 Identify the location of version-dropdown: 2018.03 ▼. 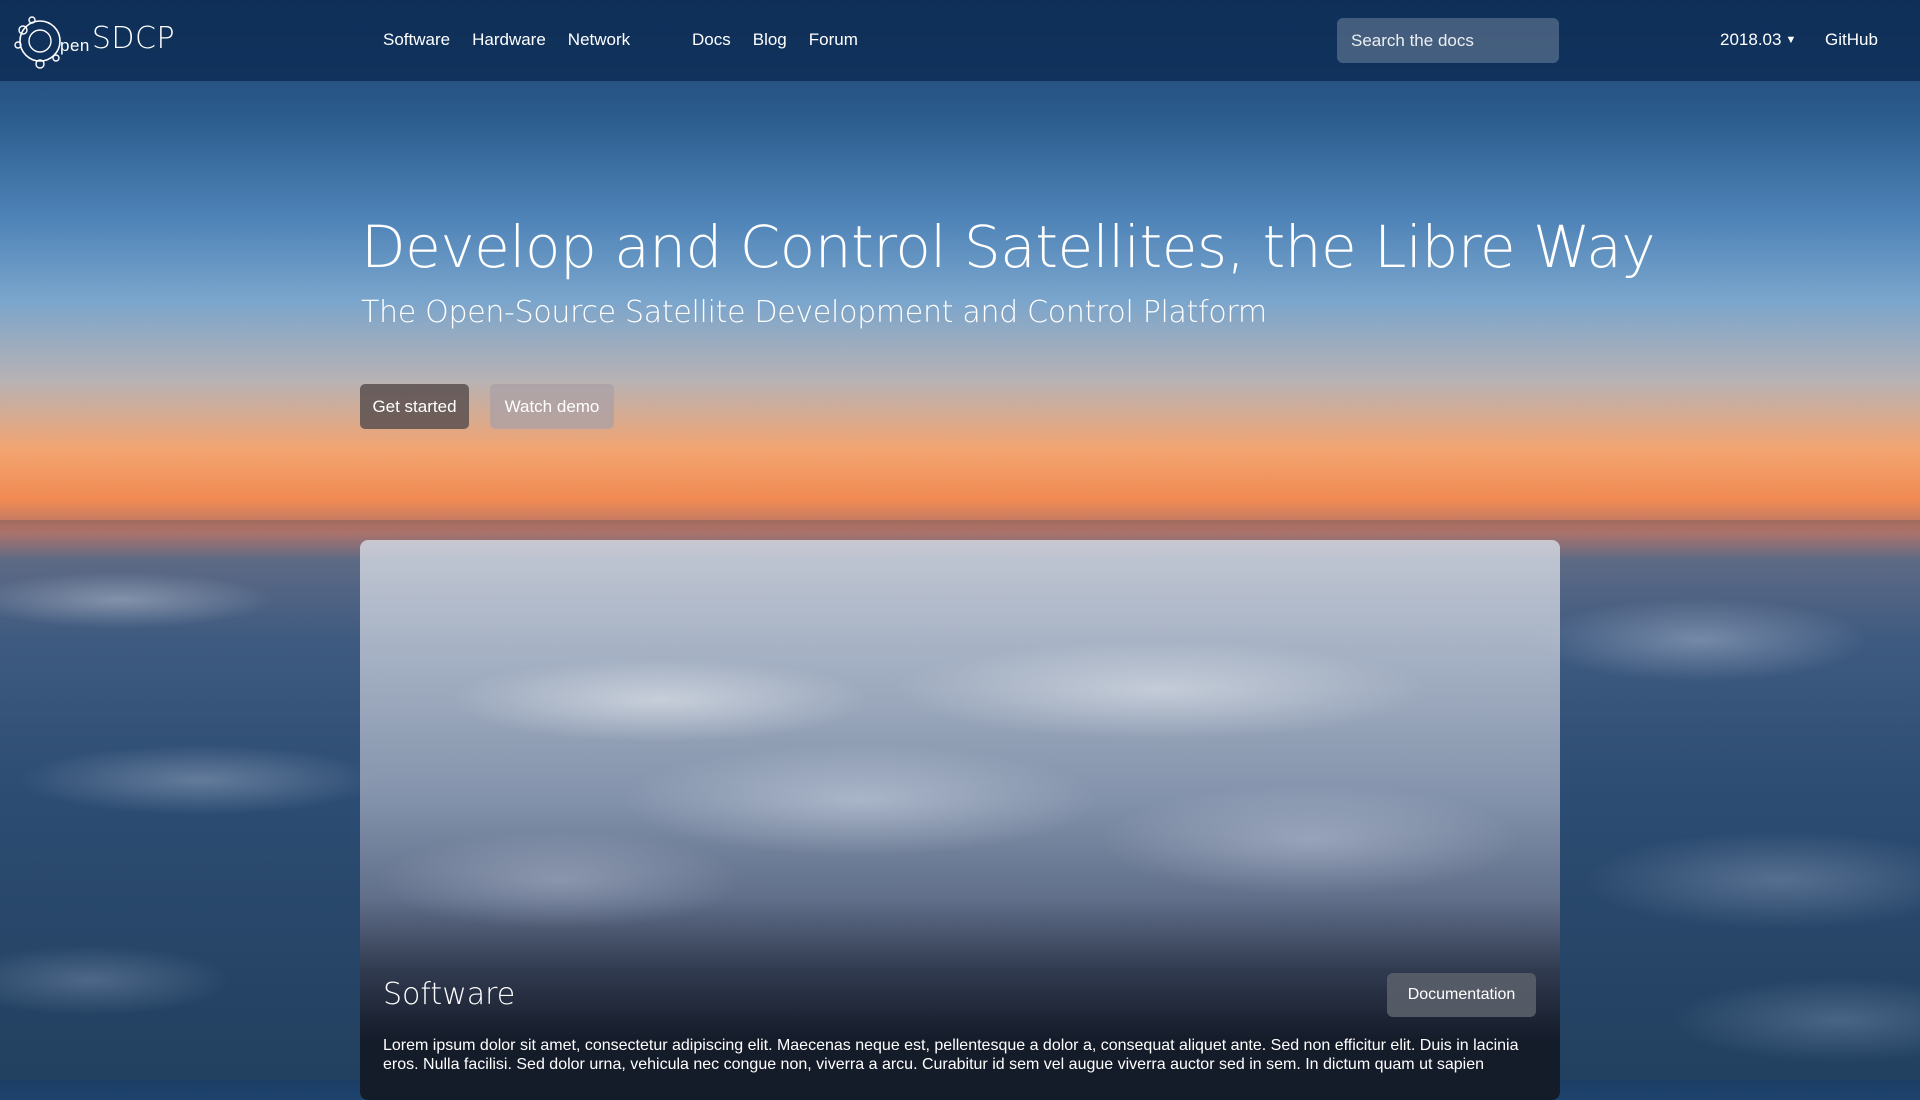
(1758, 40).